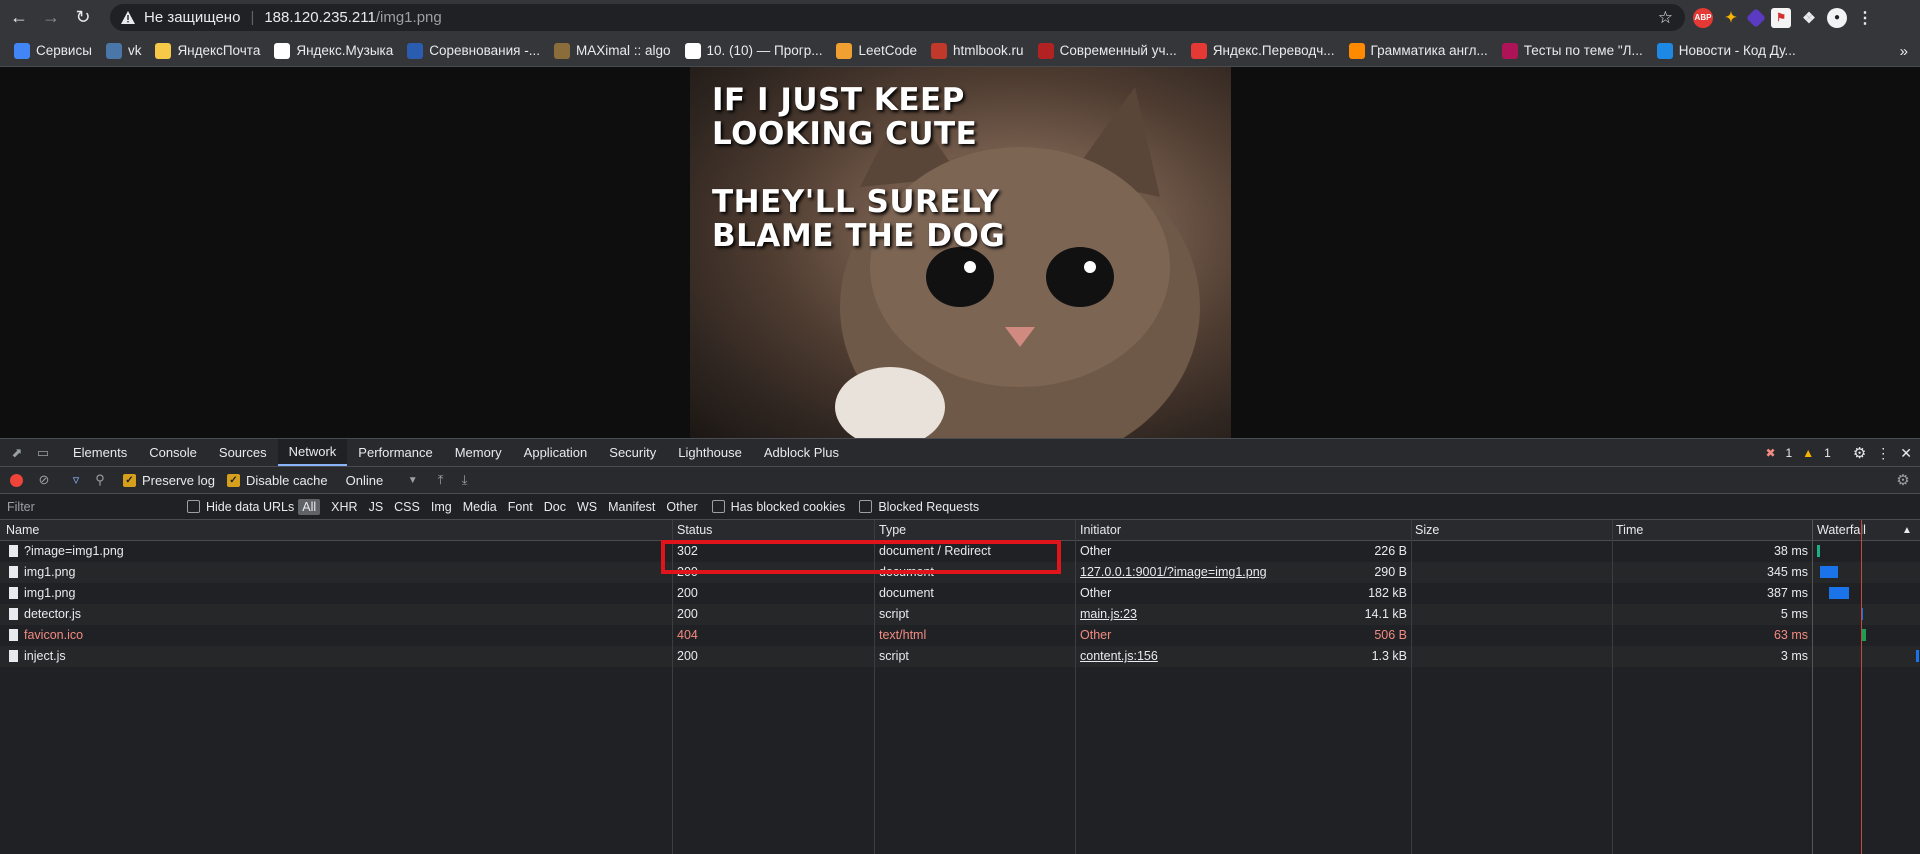 The height and width of the screenshot is (854, 1920). I want to click on filter-type-media: Media, so click(480, 507).